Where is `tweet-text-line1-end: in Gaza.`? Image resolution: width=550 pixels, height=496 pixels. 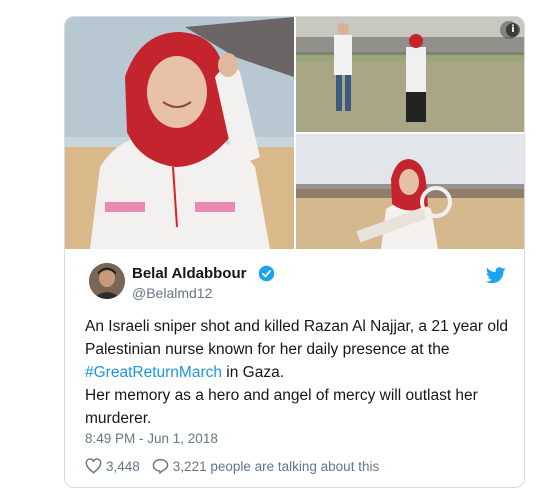
tweet-text-line1-end: in Gaza. is located at coordinates (253, 372).